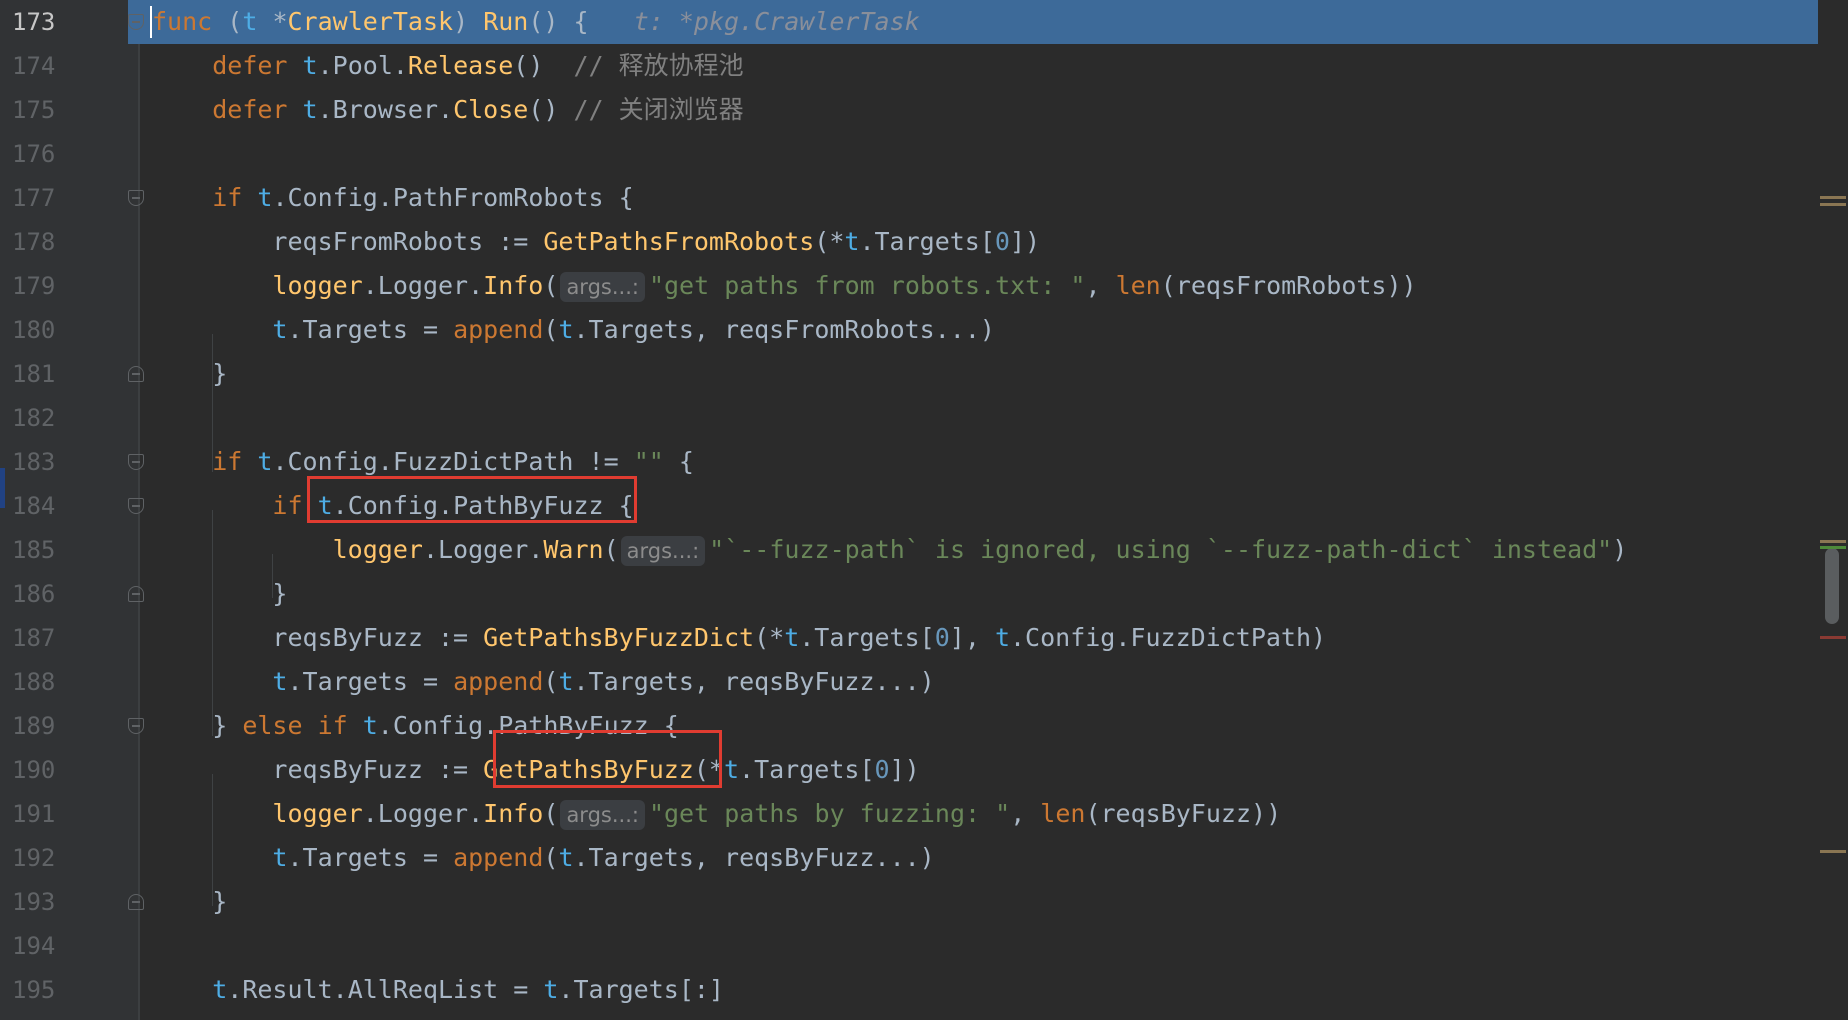 The height and width of the screenshot is (1020, 1848). I want to click on code-token: 0, so click(882, 769).